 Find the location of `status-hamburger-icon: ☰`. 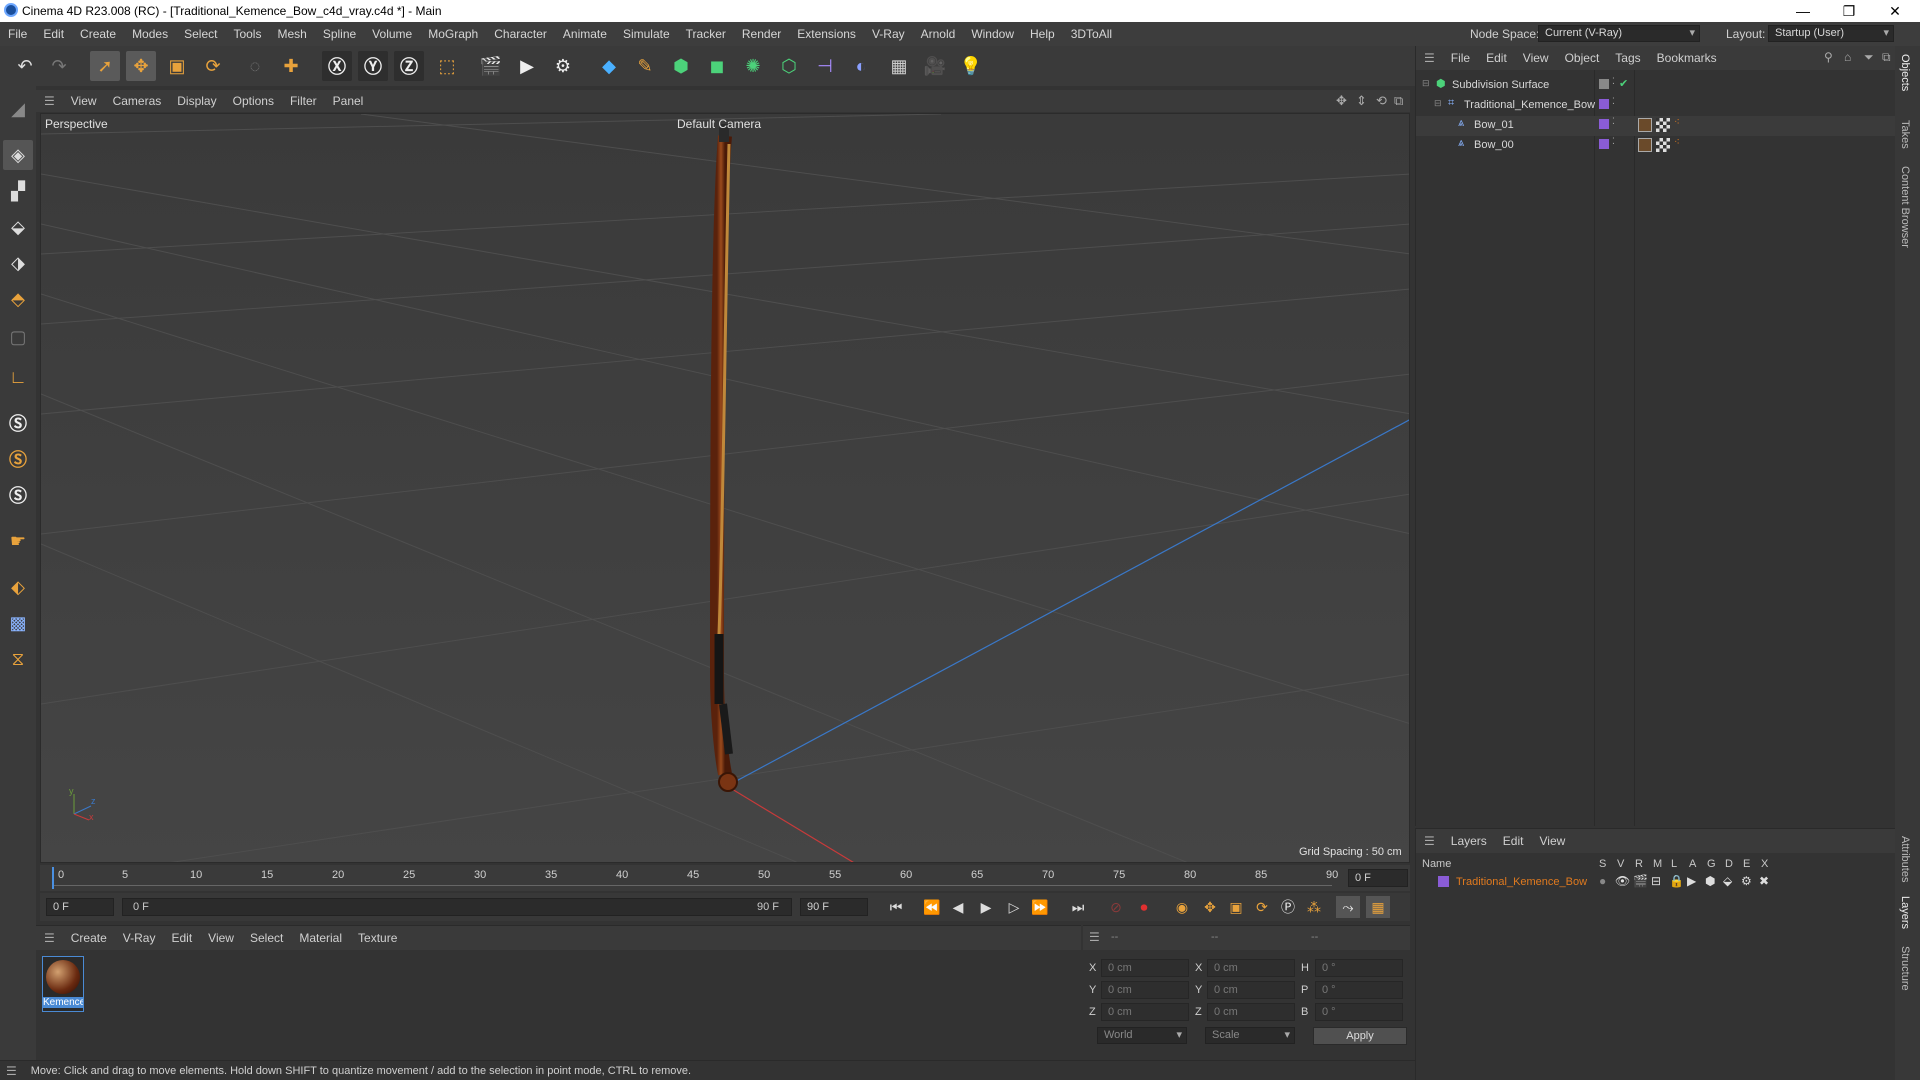

status-hamburger-icon: ☰ is located at coordinates (11, 1071).